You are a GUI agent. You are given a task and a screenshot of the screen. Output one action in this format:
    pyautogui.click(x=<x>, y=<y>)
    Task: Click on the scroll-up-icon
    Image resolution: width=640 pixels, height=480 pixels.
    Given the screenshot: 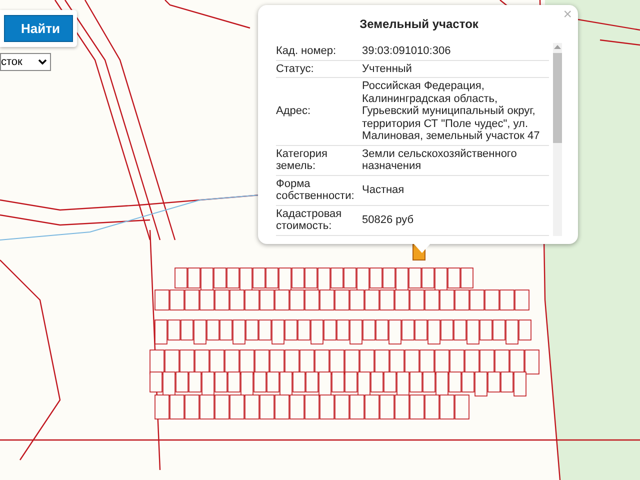 What is the action you would take?
    pyautogui.click(x=557, y=47)
    